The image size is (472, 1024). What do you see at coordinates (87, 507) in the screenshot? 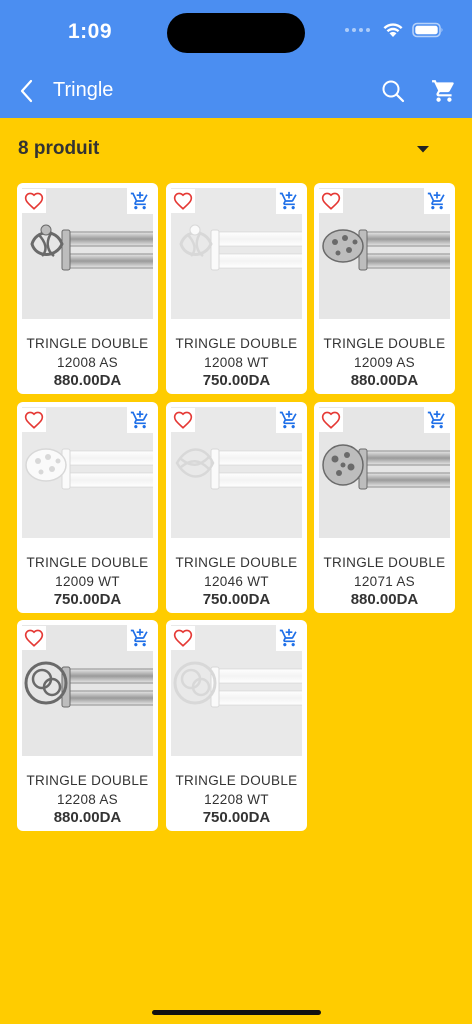
I see `product-card: TRINGLE DOUBLE 12009 WT 750.00DA` at bounding box center [87, 507].